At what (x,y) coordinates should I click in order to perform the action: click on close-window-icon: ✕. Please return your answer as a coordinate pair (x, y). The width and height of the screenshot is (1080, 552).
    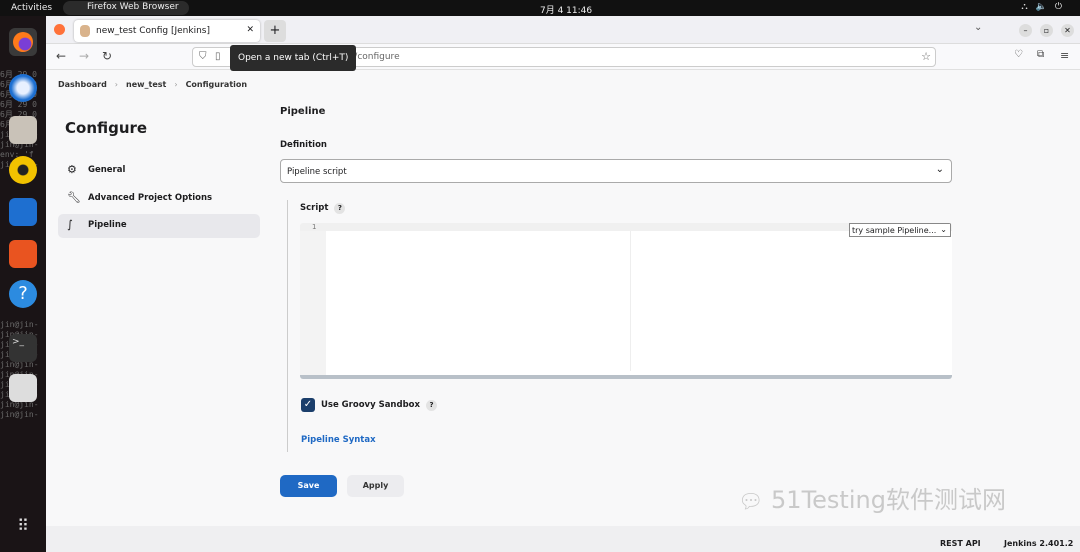
    Looking at the image, I should click on (1067, 30).